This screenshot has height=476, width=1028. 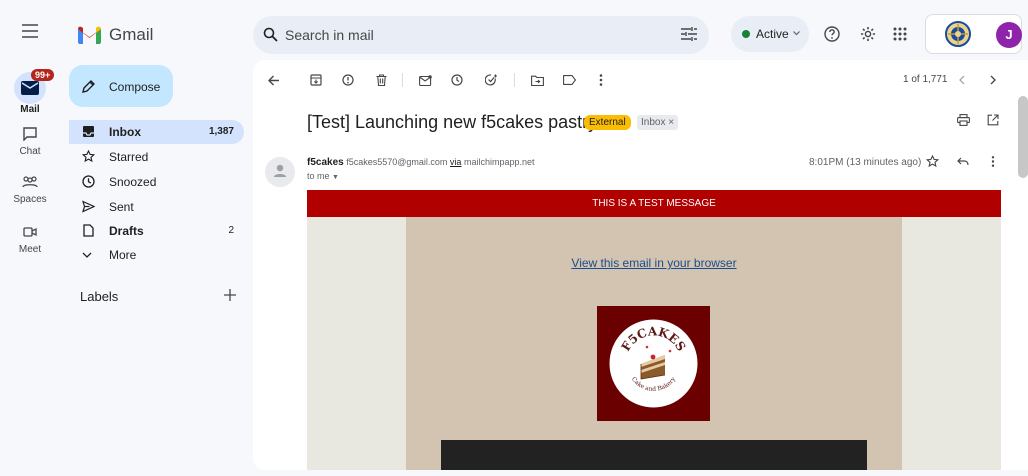 What do you see at coordinates (569, 80) in the screenshot?
I see `labels-button` at bounding box center [569, 80].